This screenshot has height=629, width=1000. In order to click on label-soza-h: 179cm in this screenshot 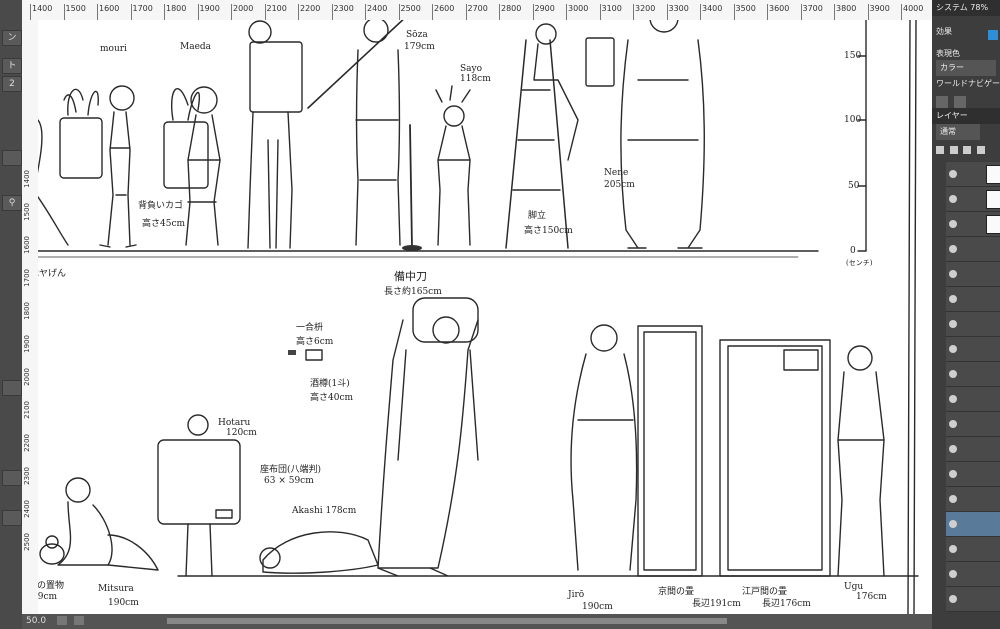, I will do `click(419, 47)`.